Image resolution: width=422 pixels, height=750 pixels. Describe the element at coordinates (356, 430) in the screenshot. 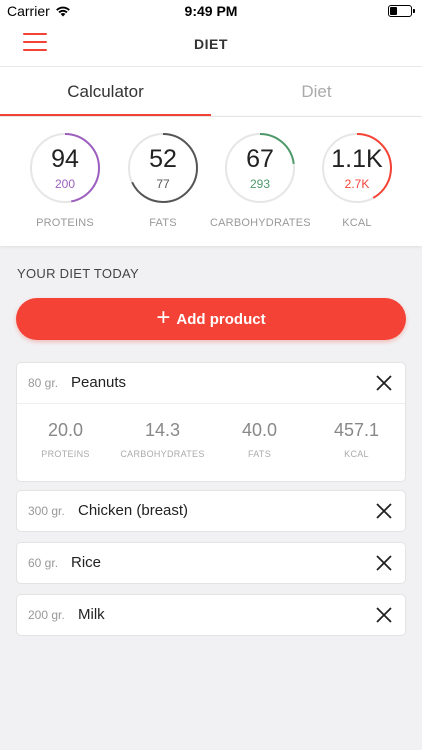

I see `nutrient-value: 457.1` at that location.